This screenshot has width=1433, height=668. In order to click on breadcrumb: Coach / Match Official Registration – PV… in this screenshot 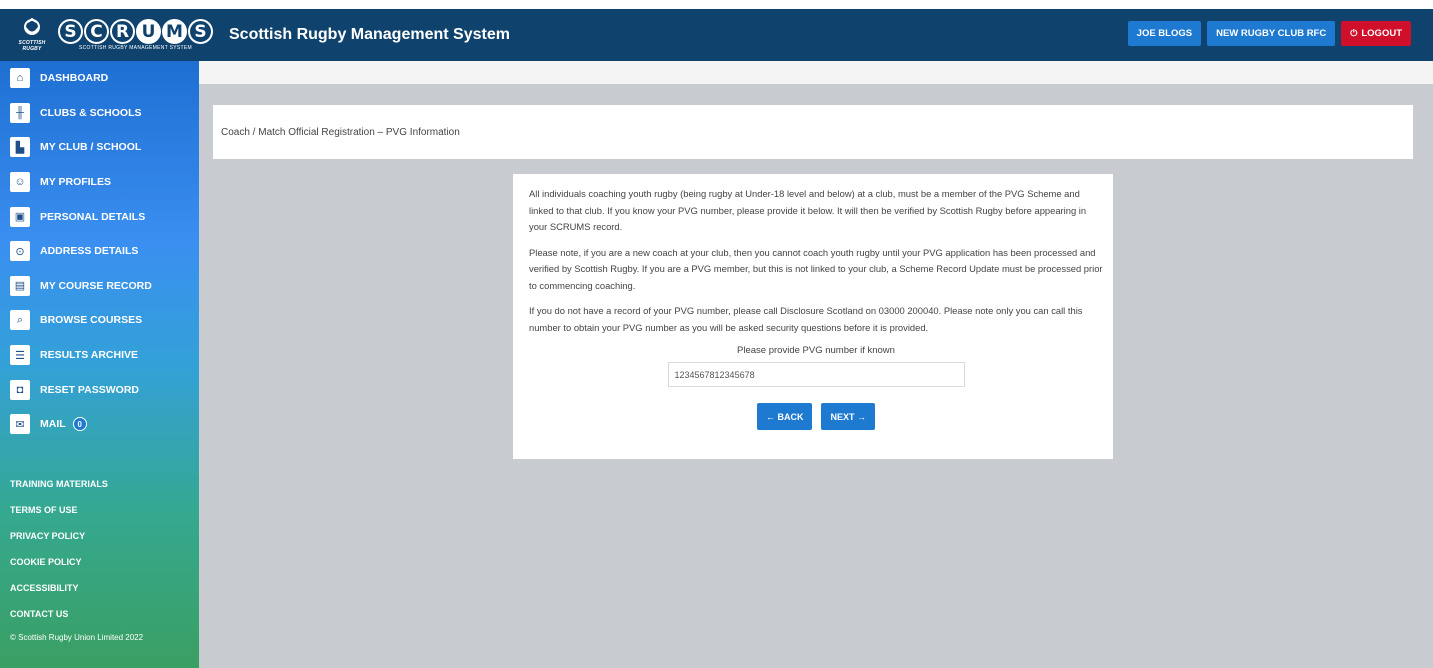, I will do `click(813, 132)`.